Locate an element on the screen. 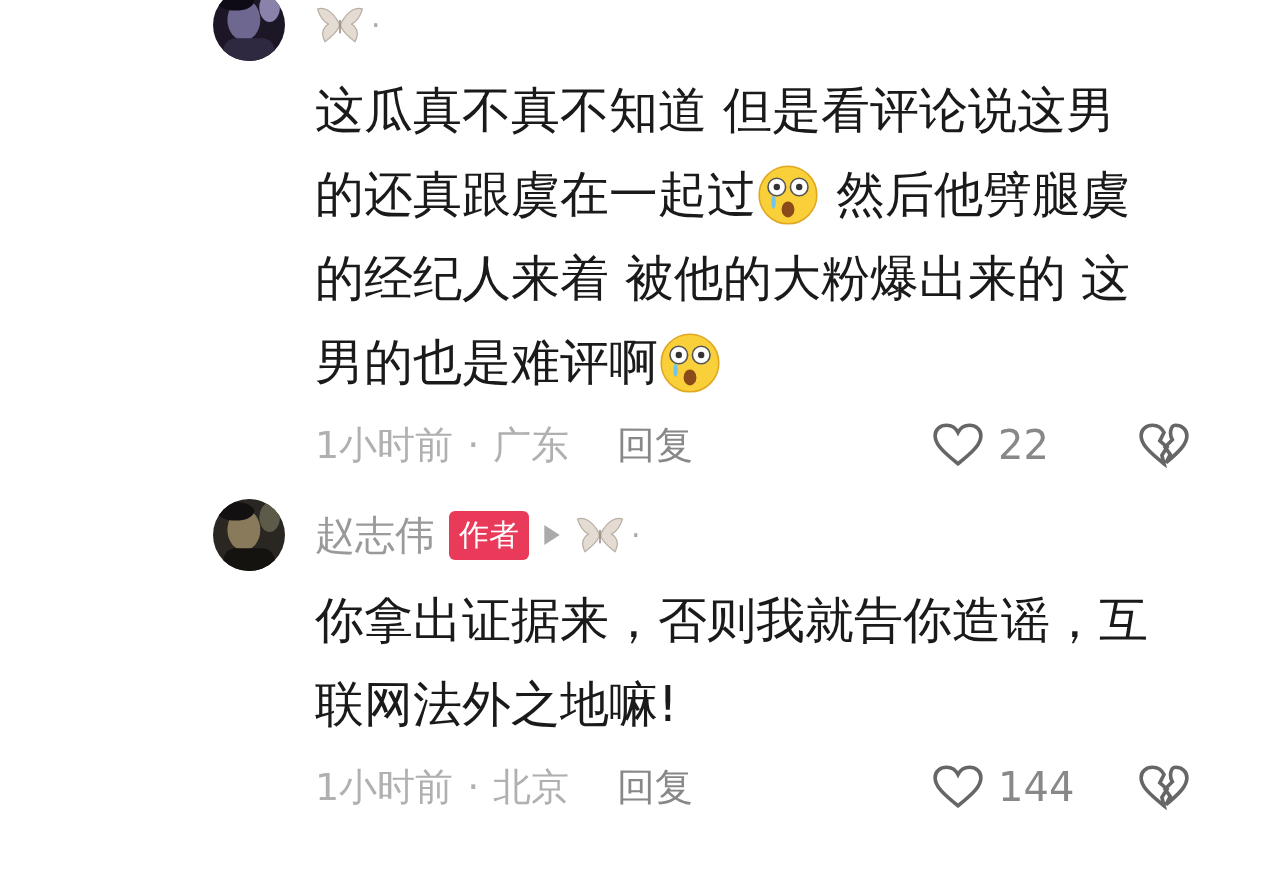 The image size is (1280, 874). comment-text: 的经纪人来着 被他的大粉爆出来的 这 is located at coordinates (723, 279).